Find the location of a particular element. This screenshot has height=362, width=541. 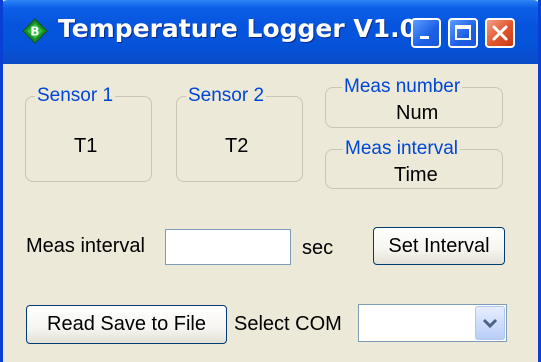

maximize-icon is located at coordinates (463, 32).